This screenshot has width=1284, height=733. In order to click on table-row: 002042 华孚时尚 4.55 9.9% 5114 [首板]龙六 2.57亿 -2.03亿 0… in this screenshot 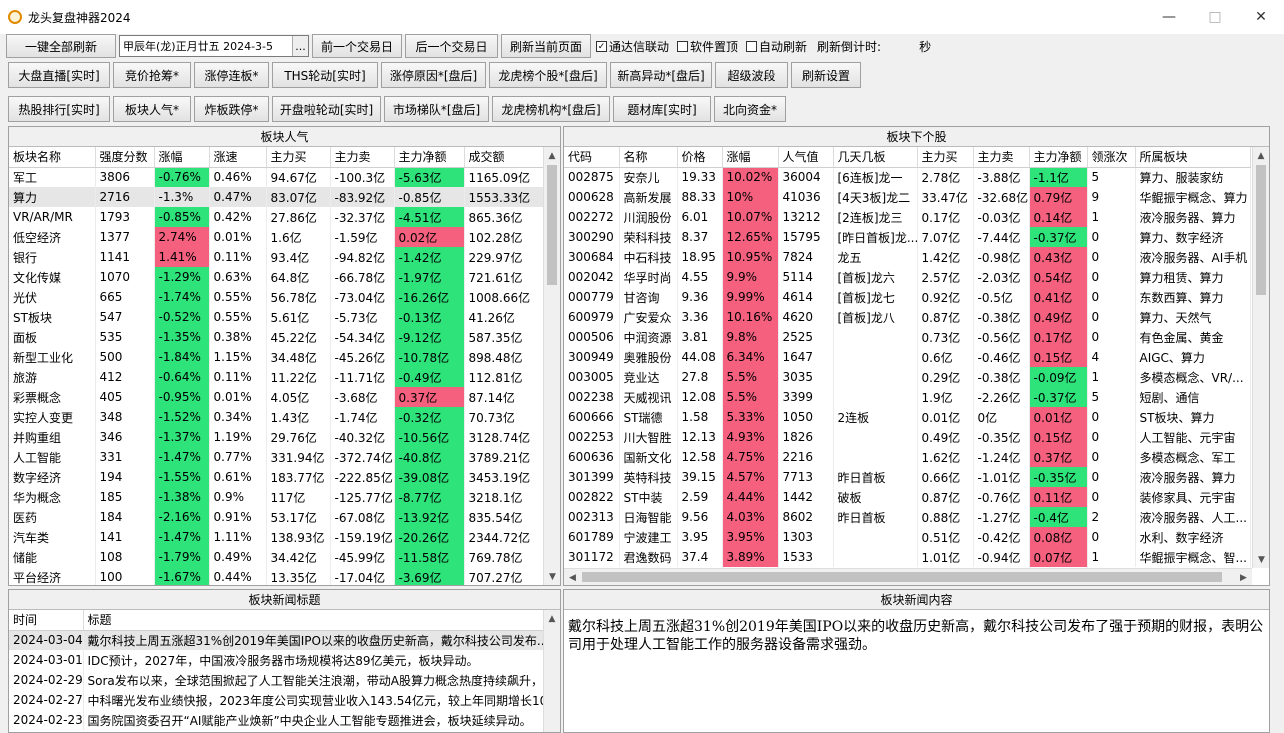, I will do `click(907, 277)`.